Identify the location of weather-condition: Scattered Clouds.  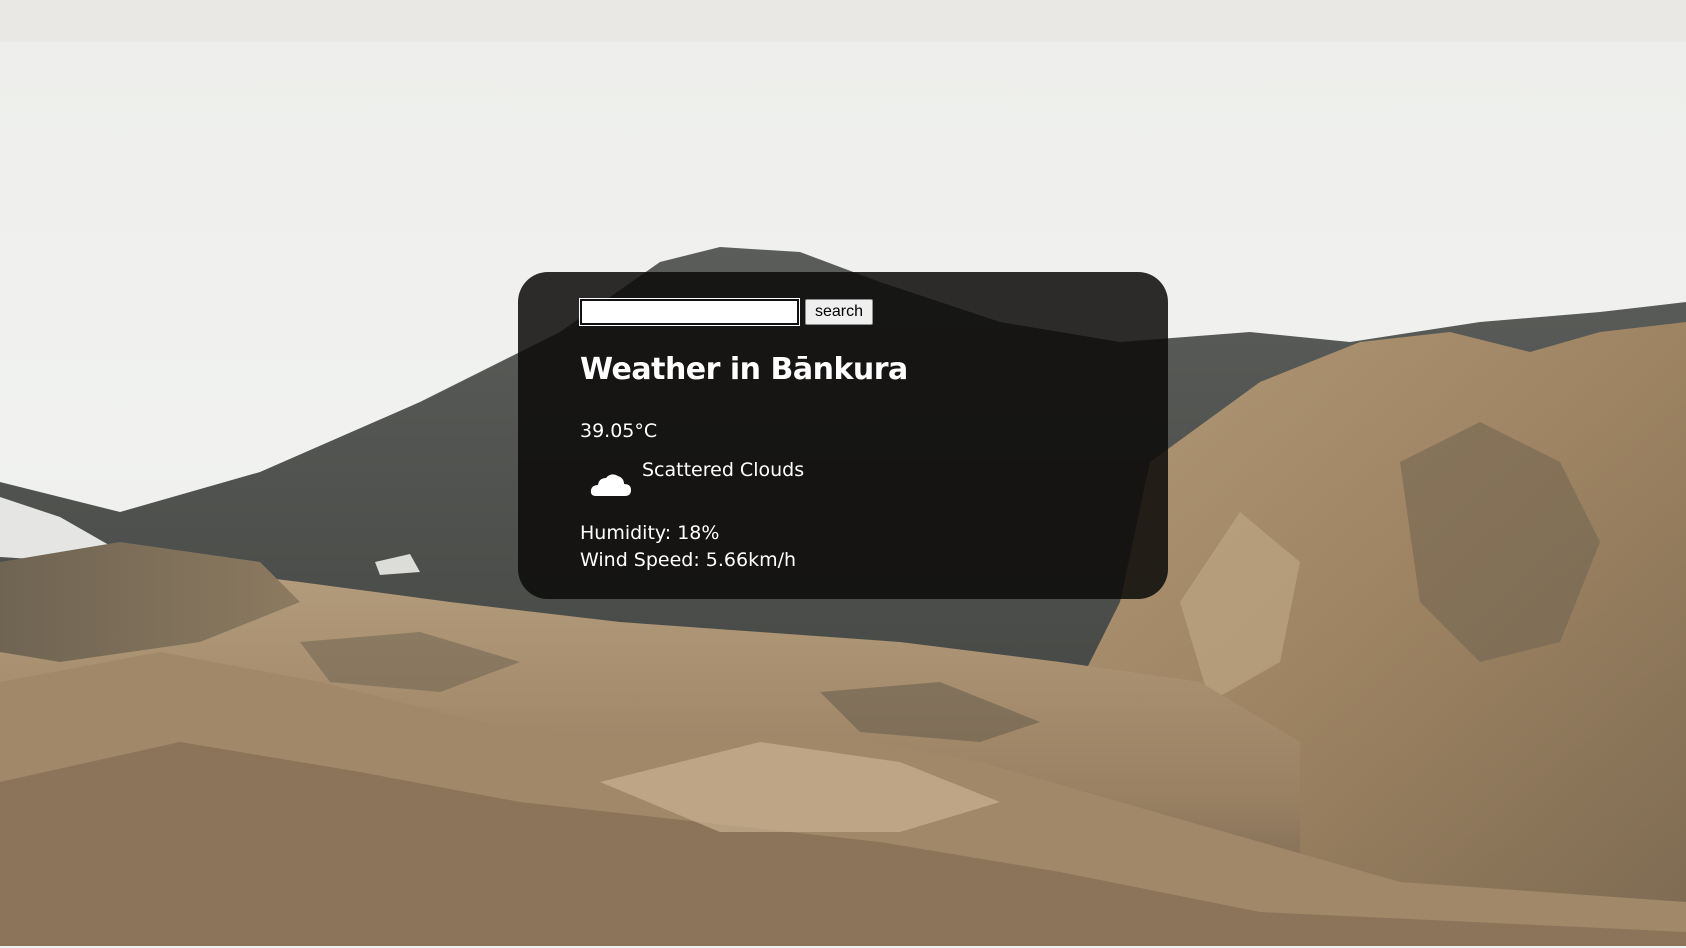
(723, 470).